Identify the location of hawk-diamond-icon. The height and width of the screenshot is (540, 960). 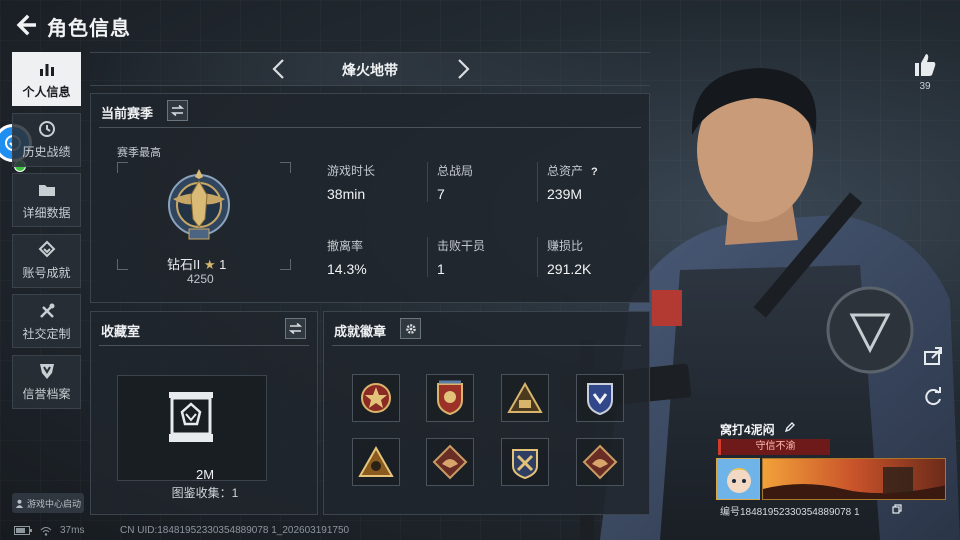
(600, 462).